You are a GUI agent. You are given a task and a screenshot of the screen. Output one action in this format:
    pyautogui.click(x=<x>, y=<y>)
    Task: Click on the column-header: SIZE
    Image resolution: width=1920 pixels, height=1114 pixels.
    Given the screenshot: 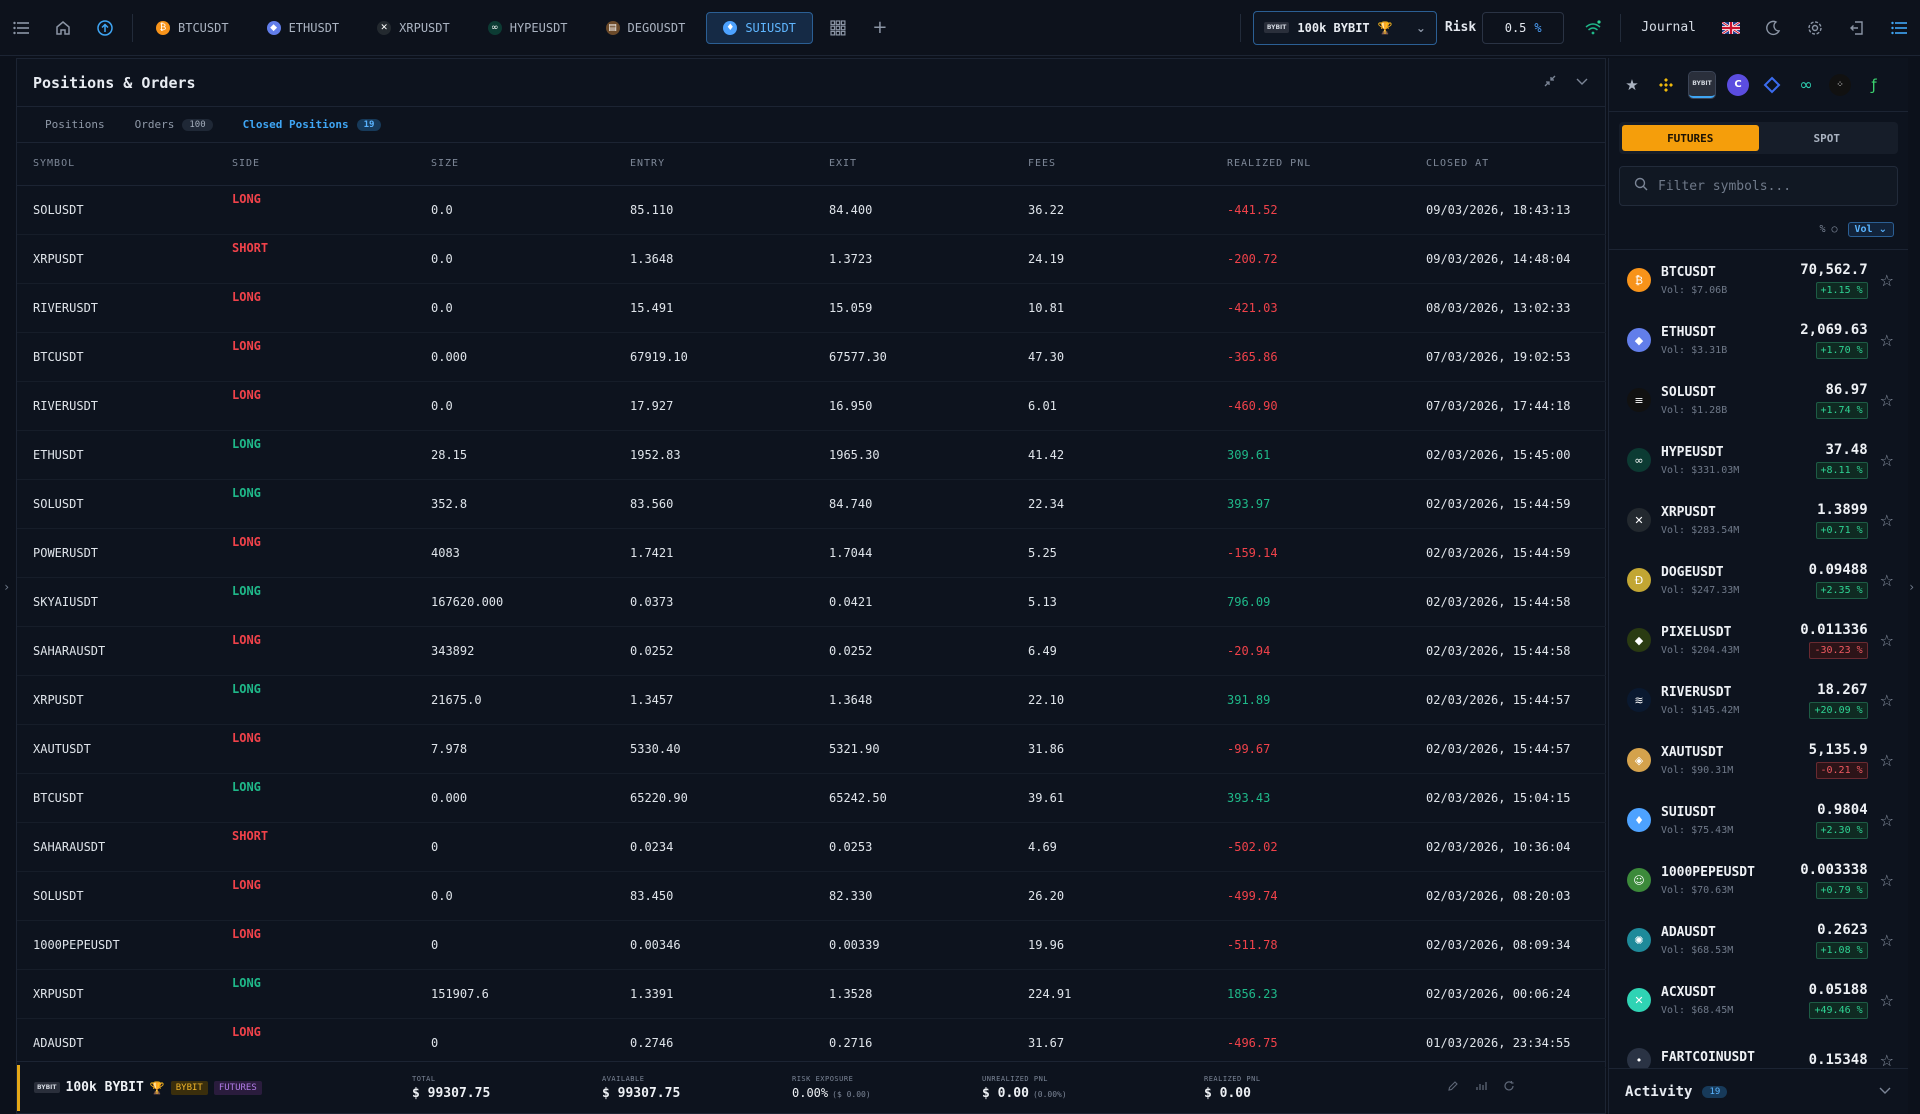 What is the action you would take?
    pyautogui.click(x=514, y=164)
    